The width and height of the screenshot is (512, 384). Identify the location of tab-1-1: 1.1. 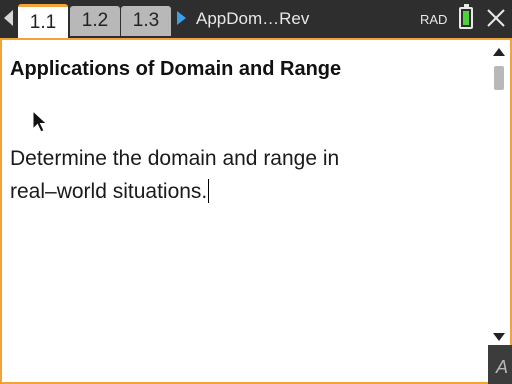
(43, 21).